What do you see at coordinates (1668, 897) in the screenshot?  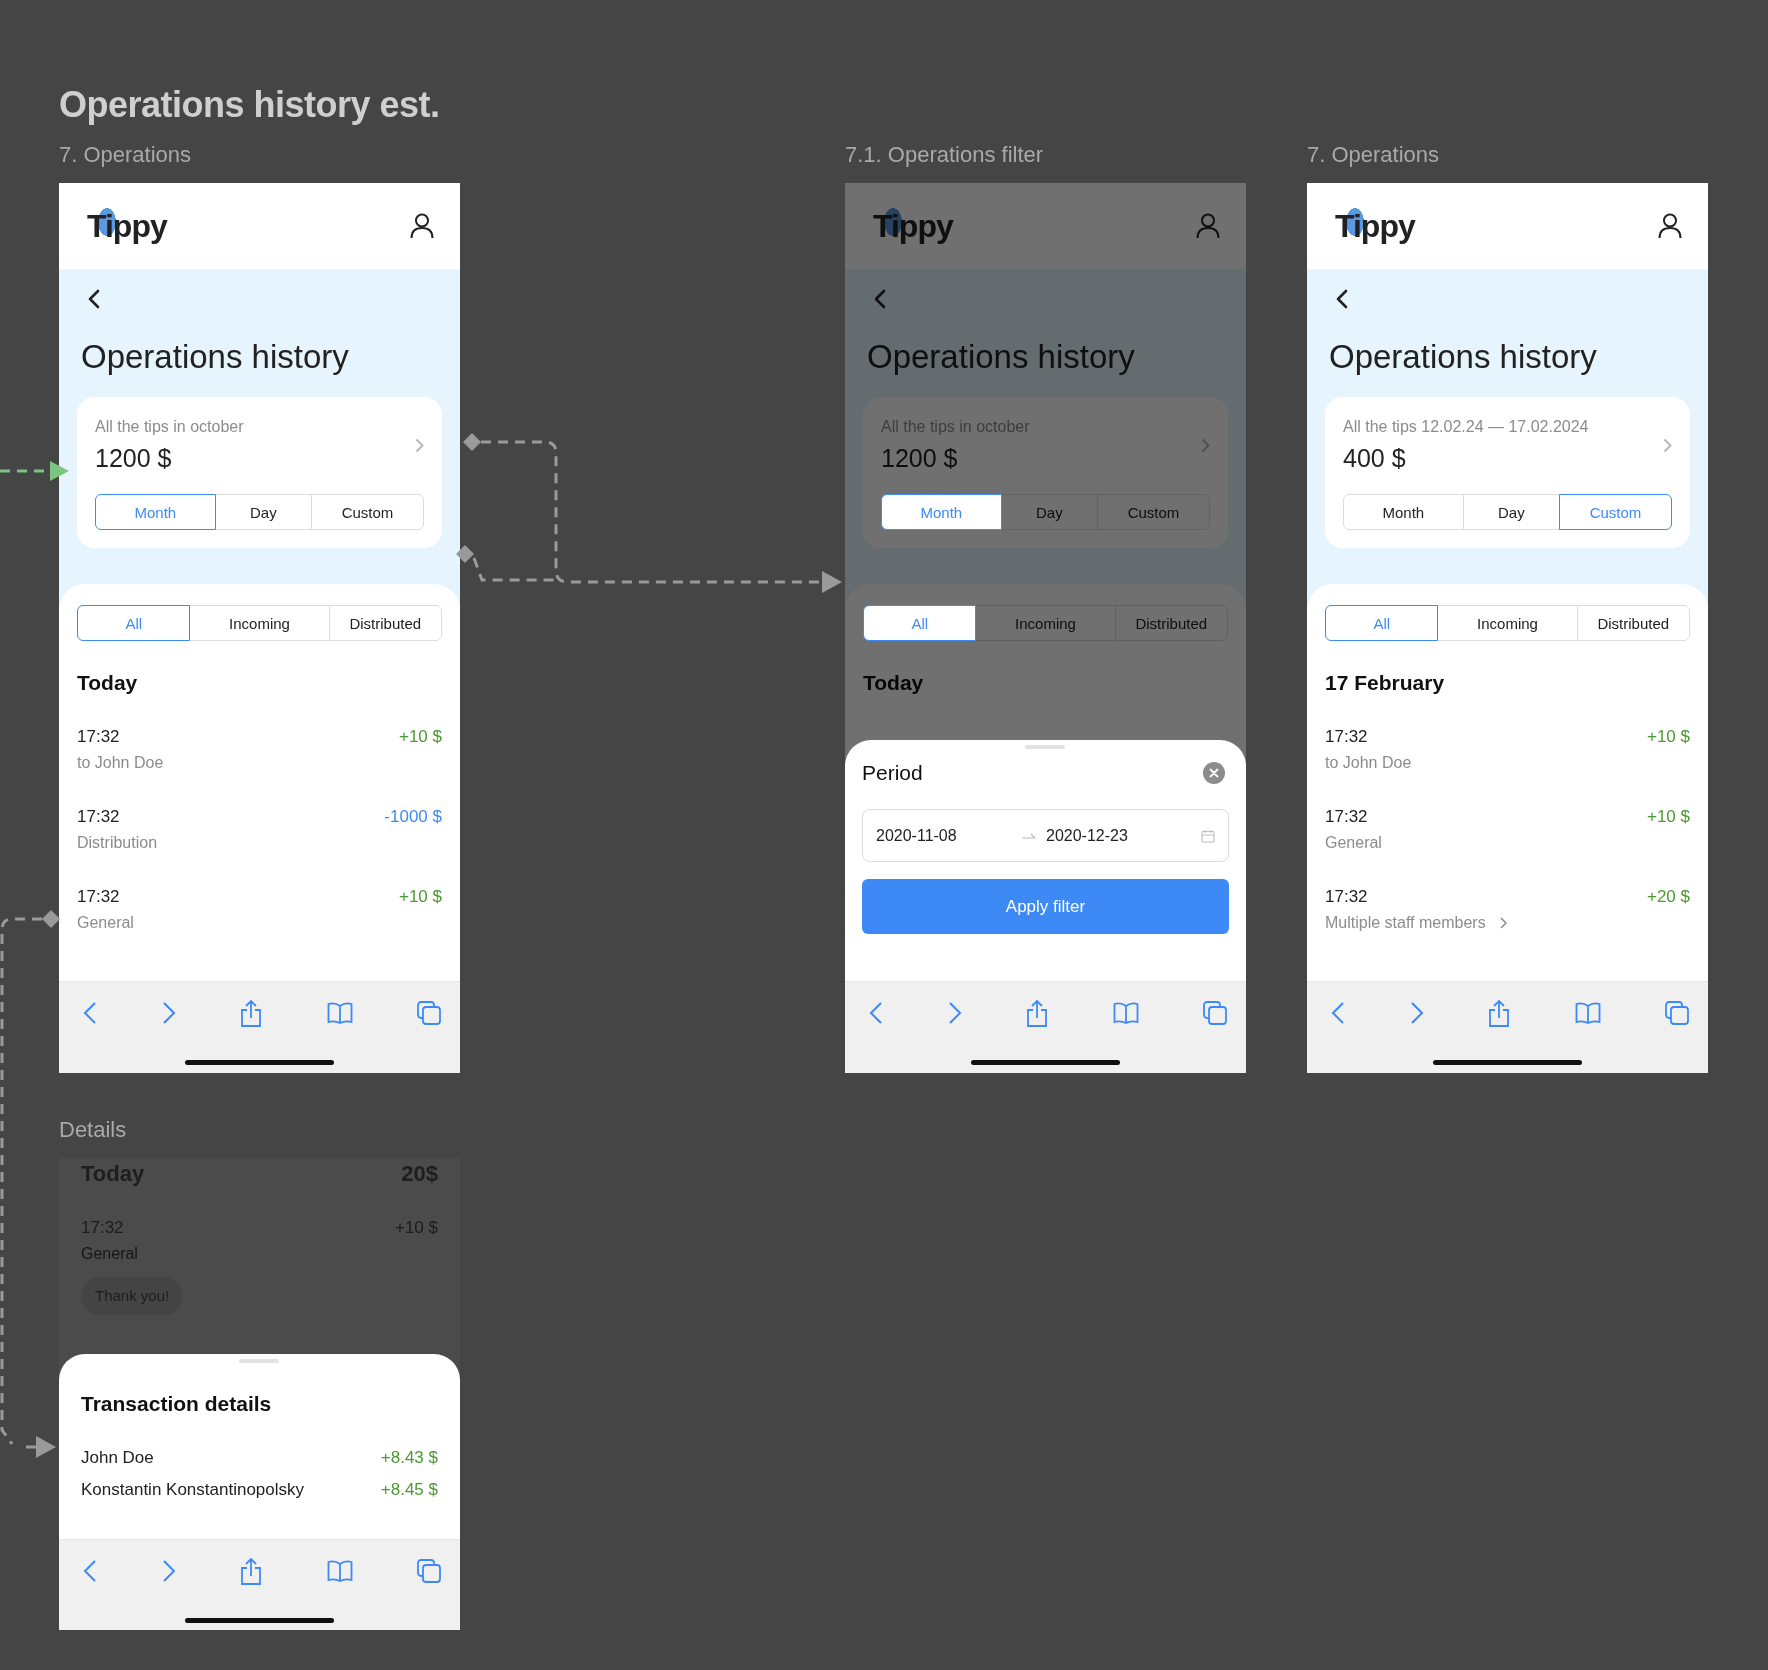 I see `operation-amount: +20 $` at bounding box center [1668, 897].